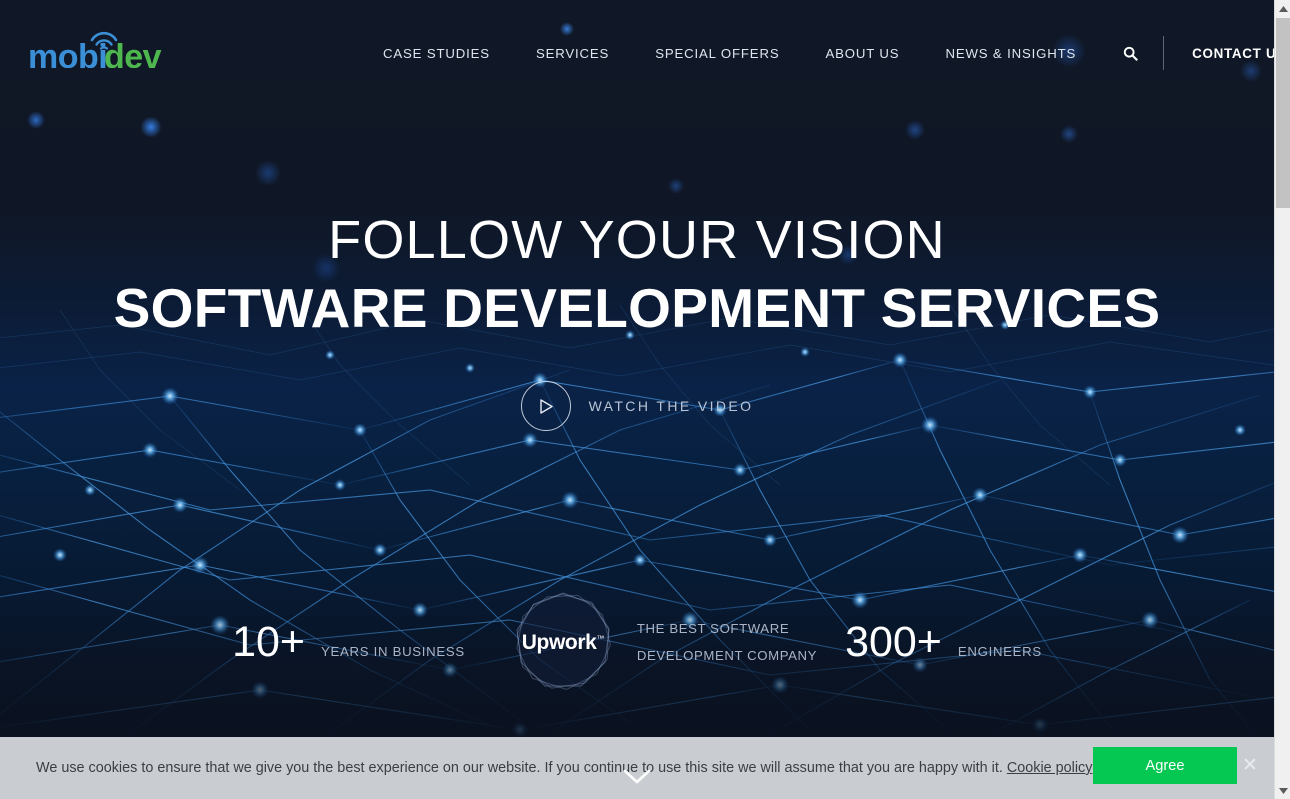  Describe the element at coordinates (999, 651) in the screenshot. I see `stat-engineers-label: ENGINEERS` at that location.